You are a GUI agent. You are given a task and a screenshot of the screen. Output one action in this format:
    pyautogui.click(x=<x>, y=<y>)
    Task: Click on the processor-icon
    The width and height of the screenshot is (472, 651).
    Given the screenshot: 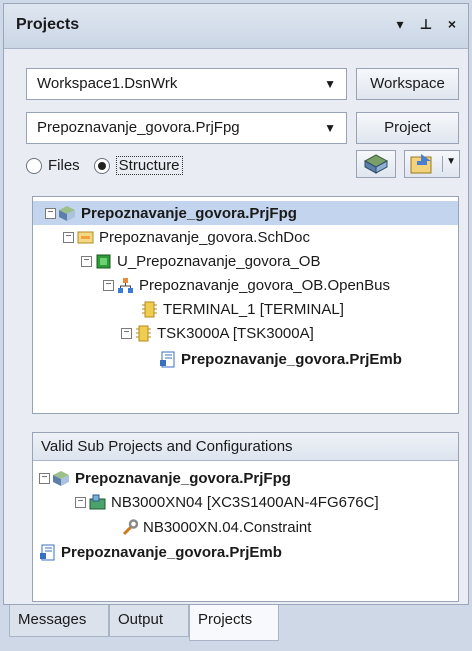 What is the action you would take?
    pyautogui.click(x=143, y=333)
    